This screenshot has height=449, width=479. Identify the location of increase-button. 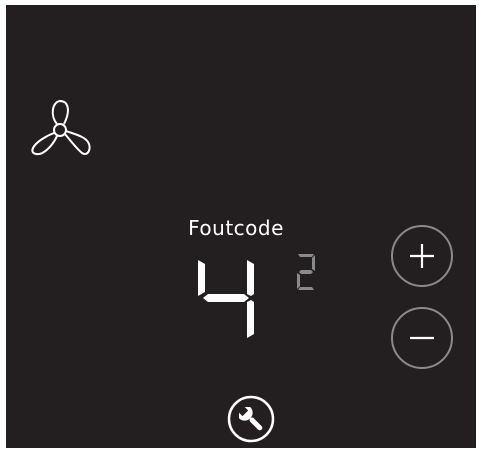
(422, 256).